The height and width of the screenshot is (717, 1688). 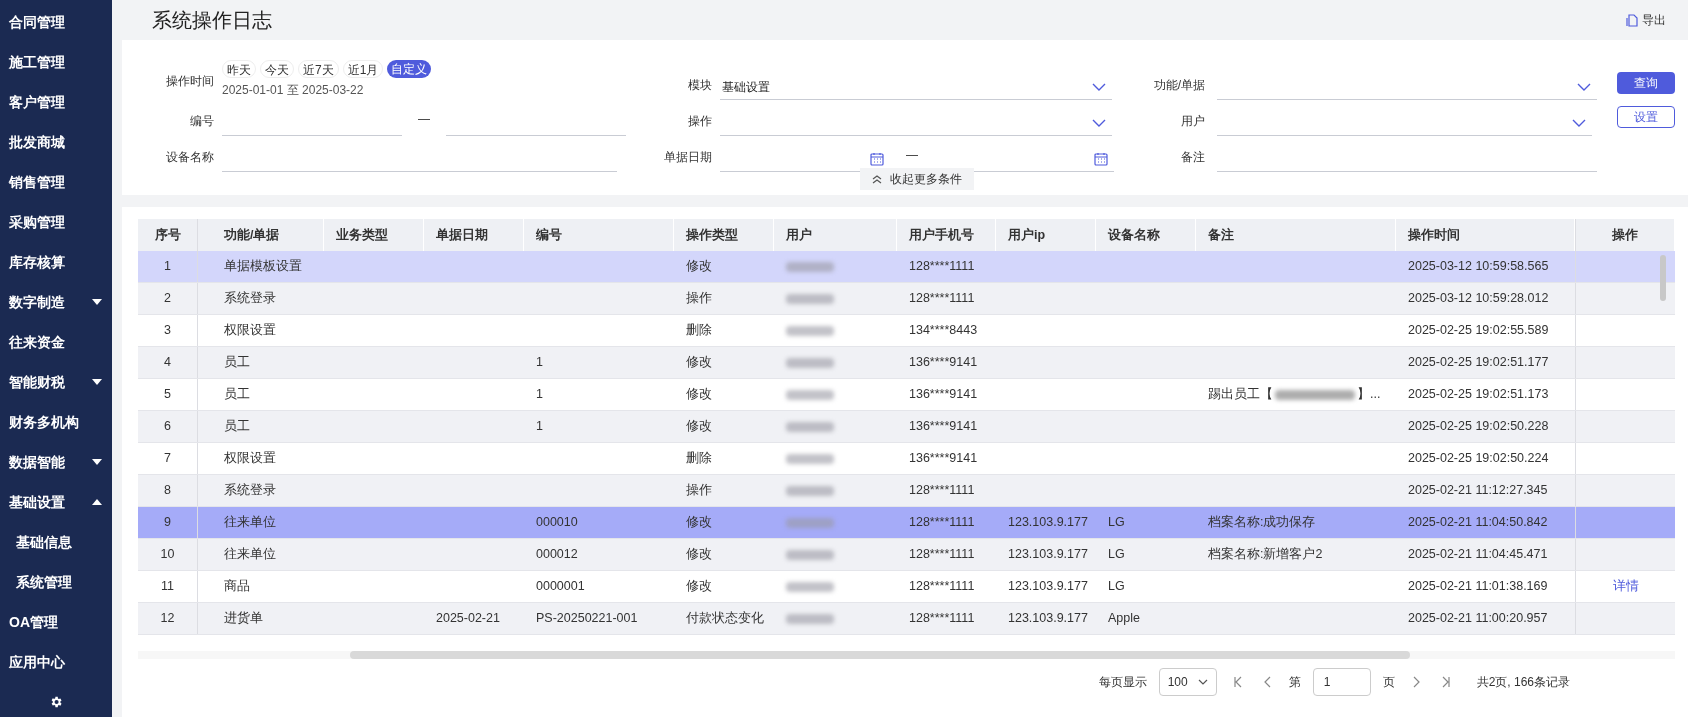 I want to click on sidebar-subitem: 基础信息, so click(x=56, y=542).